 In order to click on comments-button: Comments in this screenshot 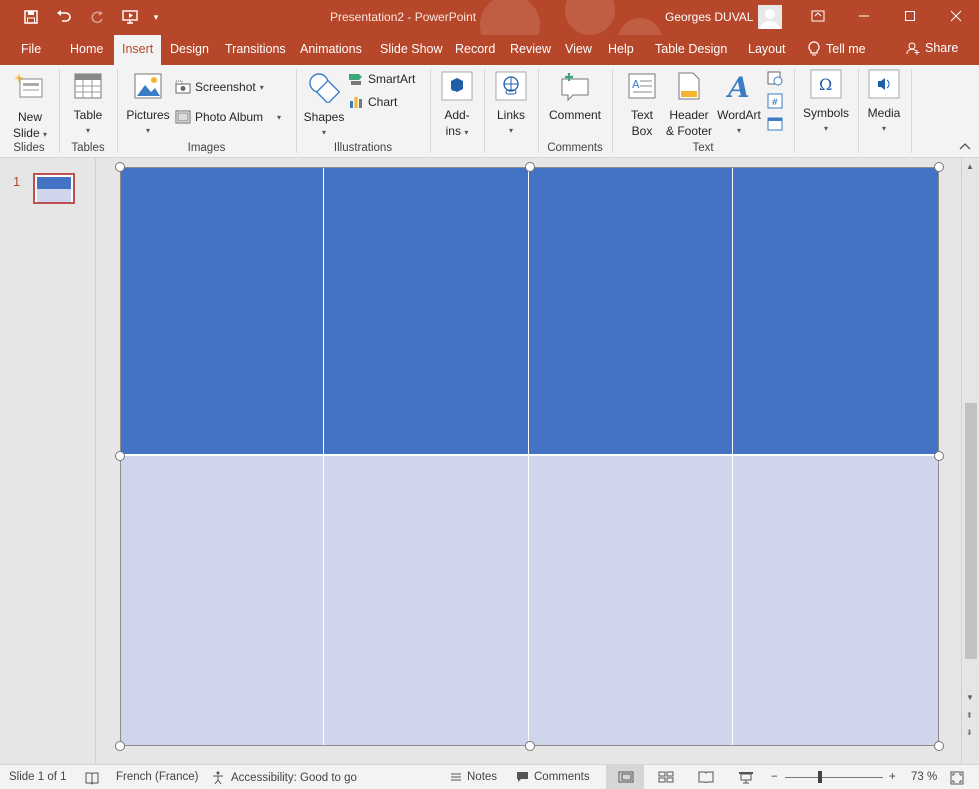, I will do `click(553, 777)`.